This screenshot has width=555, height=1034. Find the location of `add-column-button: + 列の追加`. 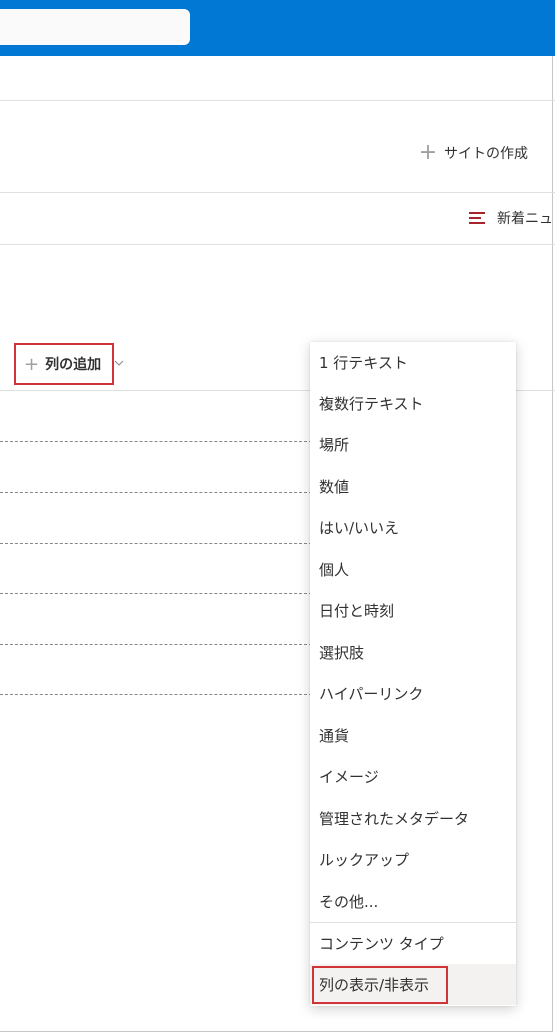

add-column-button: + 列の追加 is located at coordinates (64, 364).